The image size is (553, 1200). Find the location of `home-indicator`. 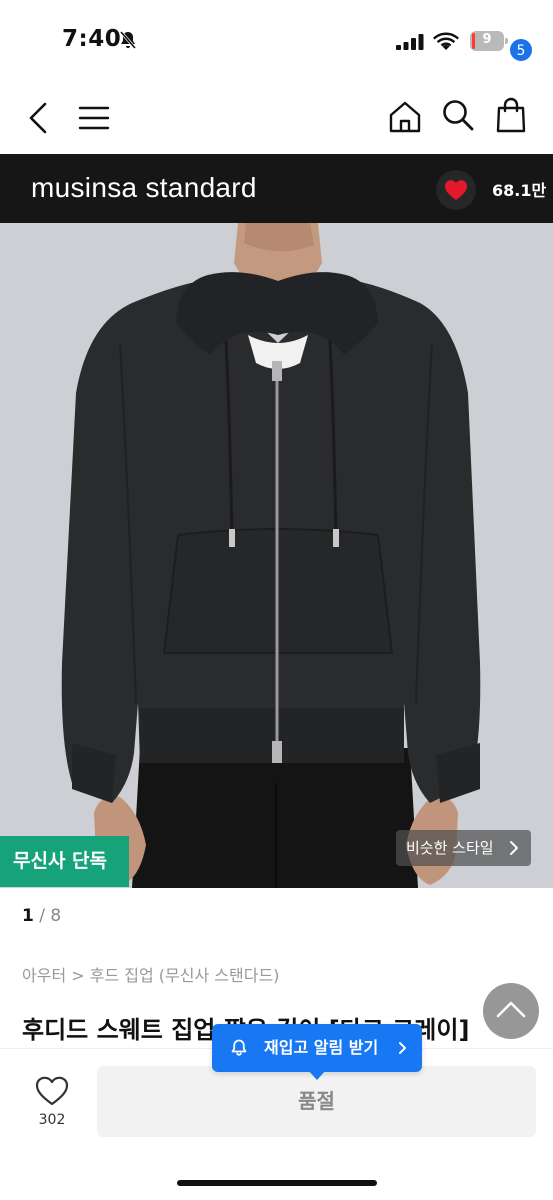

home-indicator is located at coordinates (277, 1183).